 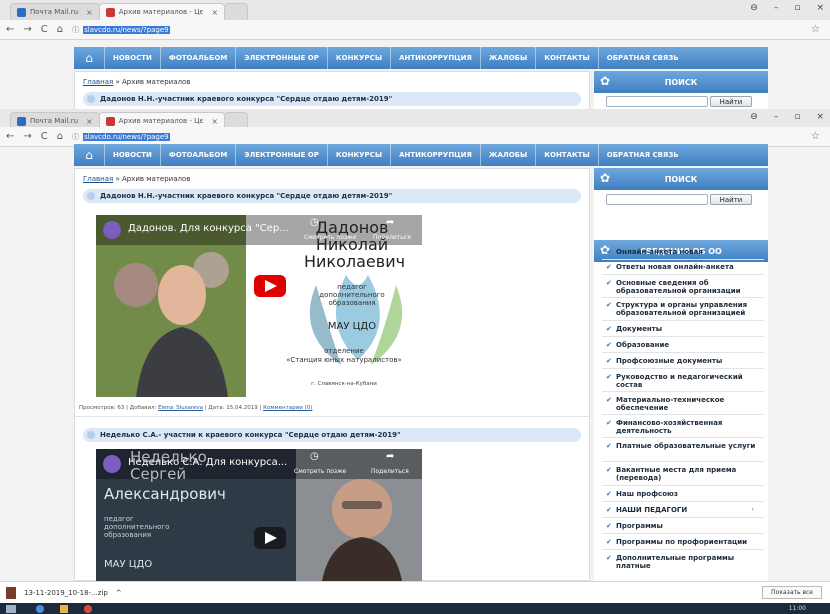 I want to click on download-filename: 13-11-2019_10-18-...zip, so click(x=66, y=593).